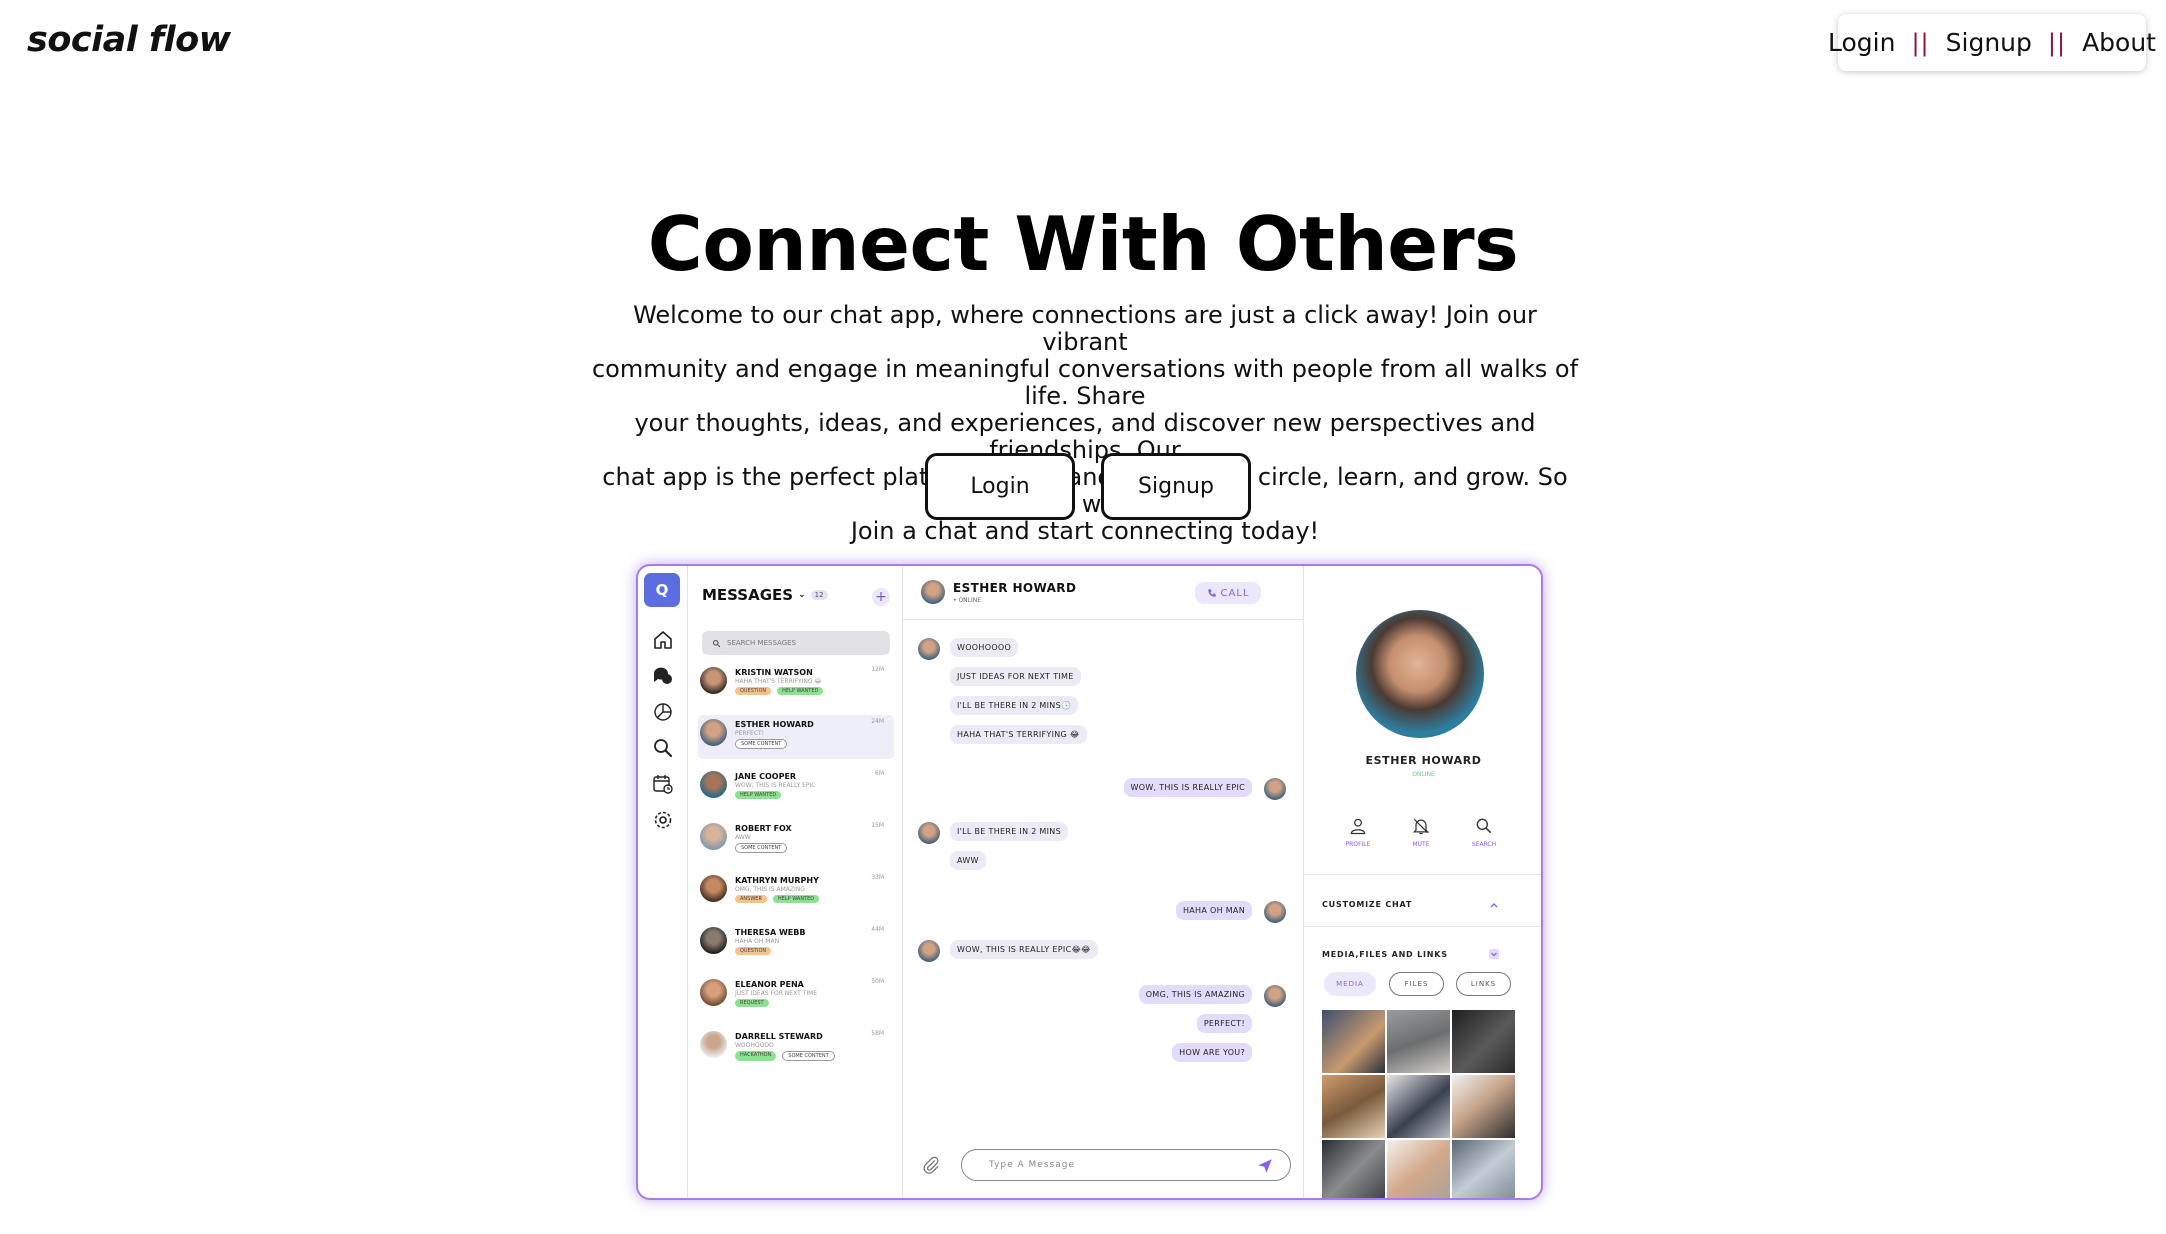  Describe the element at coordinates (1018, 734) in the screenshot. I see `chat-message-incoming: HAHA THAT'S TERRIFYING 😂` at that location.